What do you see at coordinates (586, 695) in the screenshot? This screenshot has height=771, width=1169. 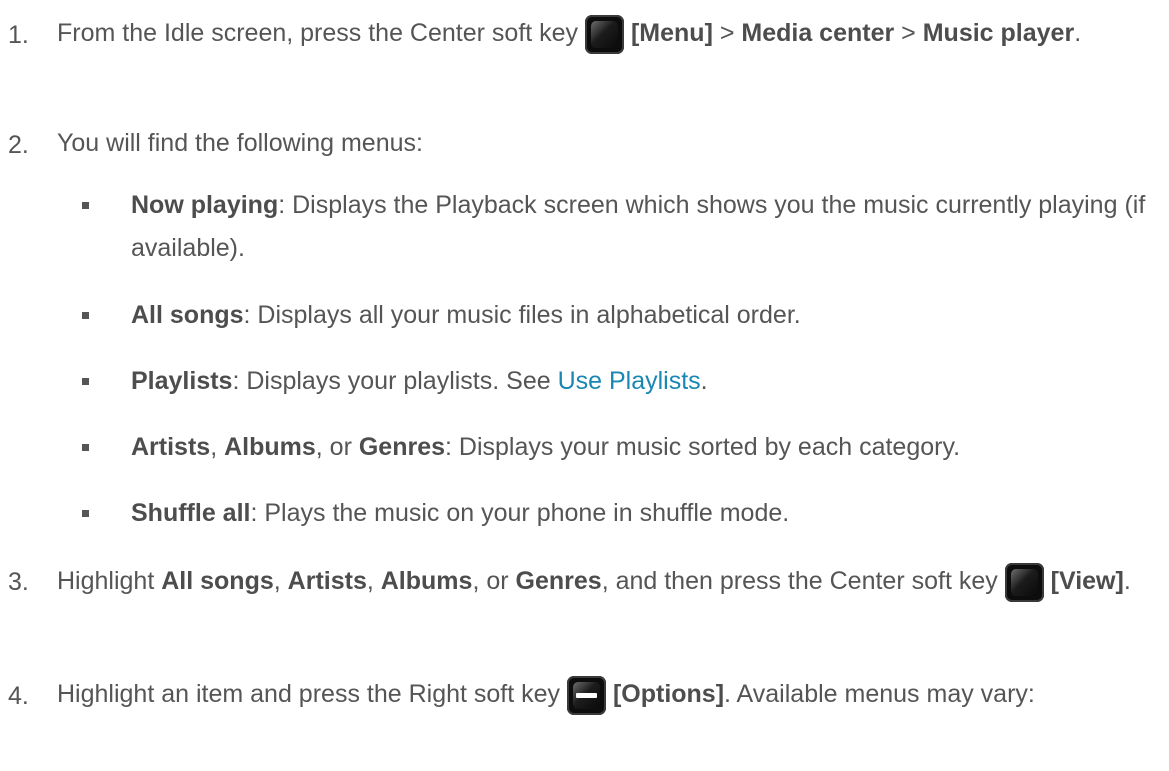 I see `right-soft-key-icon` at bounding box center [586, 695].